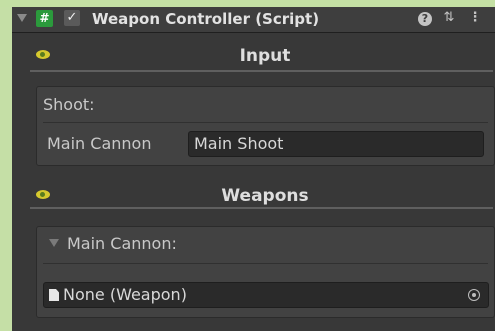 The width and height of the screenshot is (495, 331). What do you see at coordinates (475, 17) in the screenshot?
I see `menu-icon: ⋮` at bounding box center [475, 17].